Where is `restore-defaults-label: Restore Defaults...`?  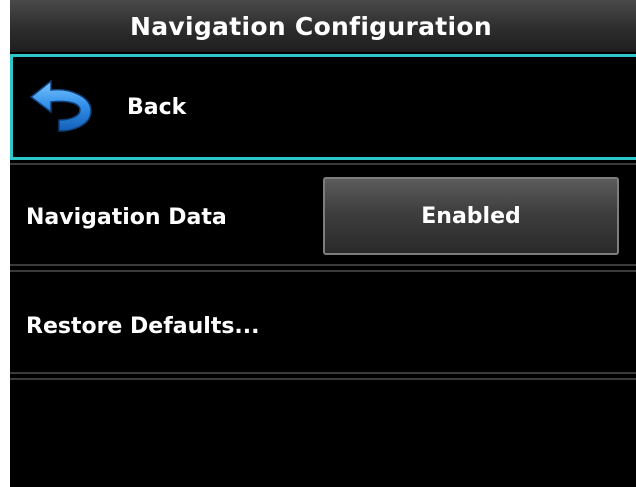
restore-defaults-label: Restore Defaults... is located at coordinates (143, 326).